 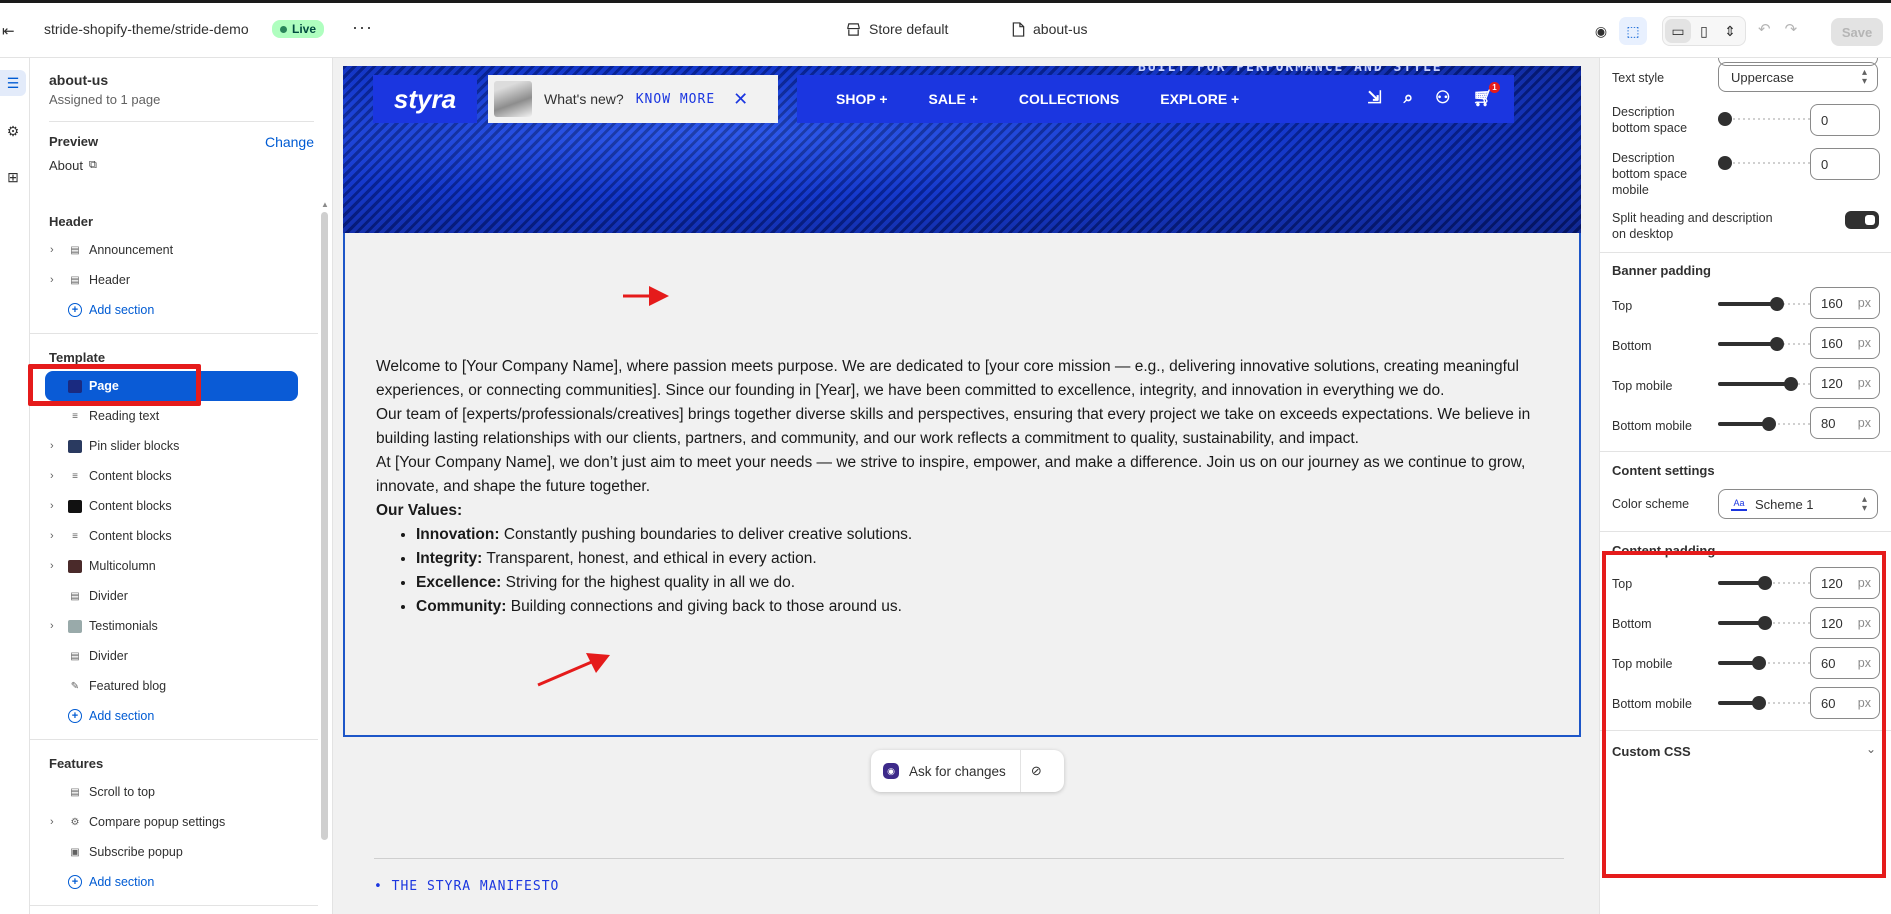 I want to click on mobile-view-icon: ▯, so click(x=1704, y=31).